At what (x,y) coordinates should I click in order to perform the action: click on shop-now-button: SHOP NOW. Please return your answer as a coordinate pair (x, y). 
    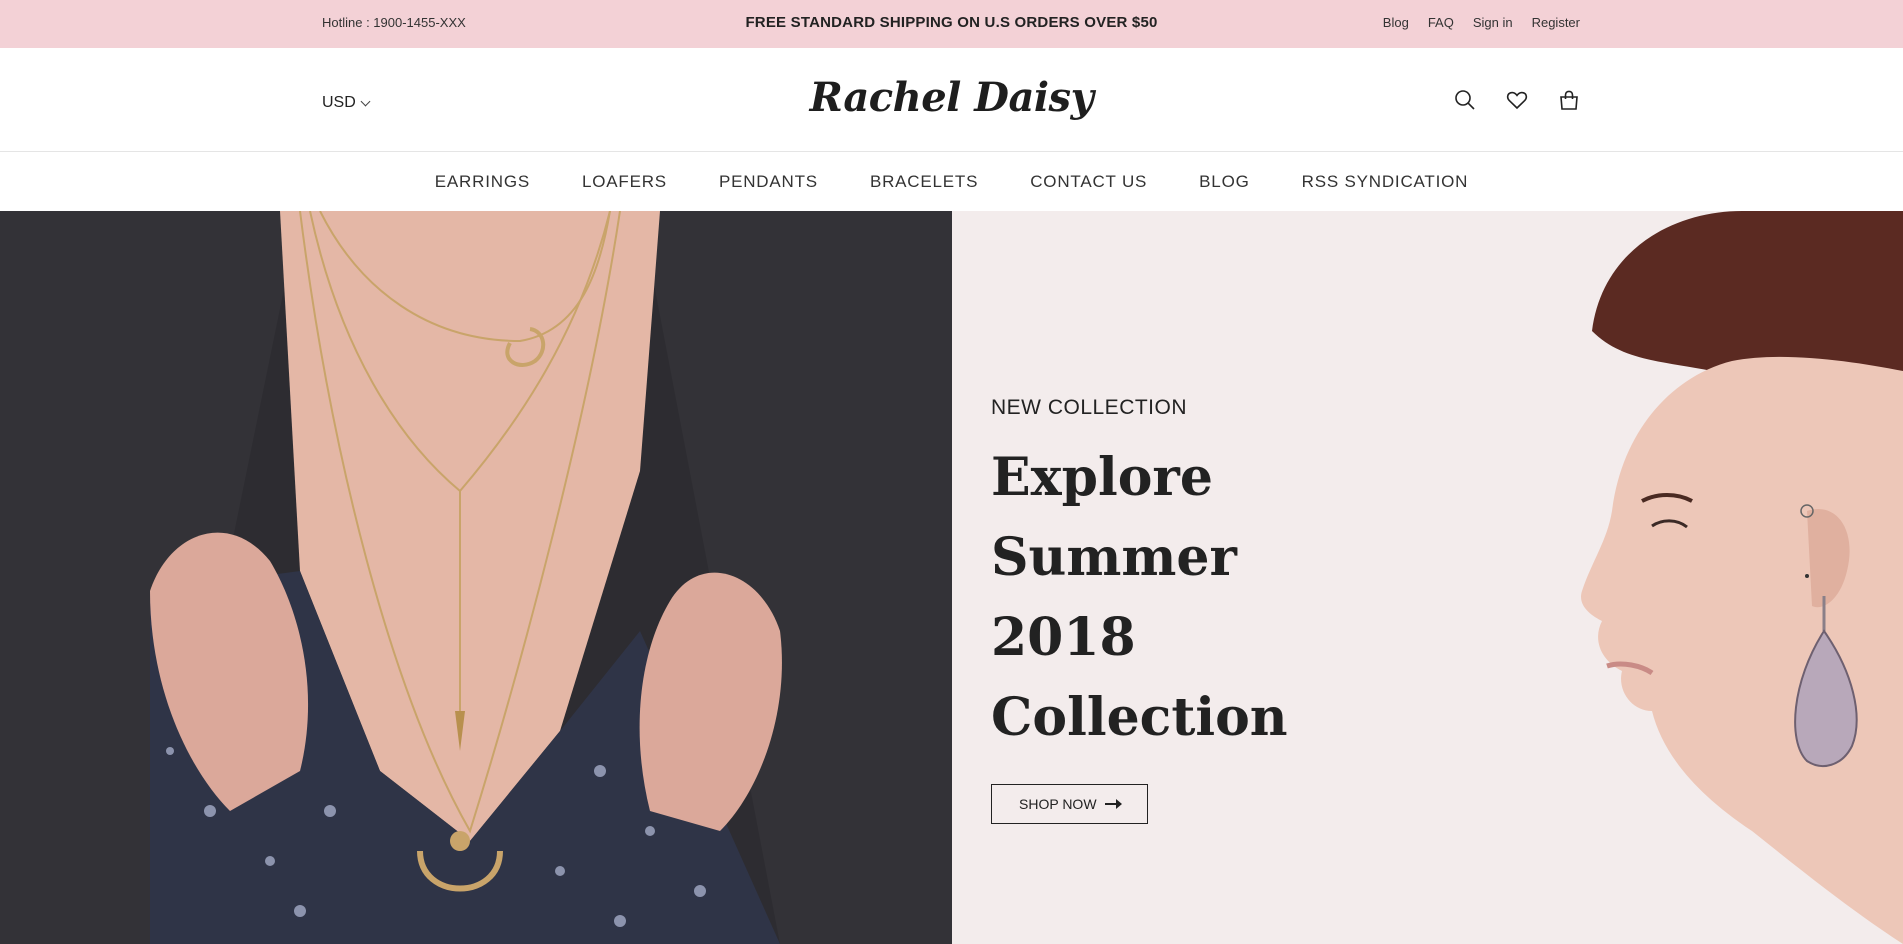
    Looking at the image, I should click on (1069, 804).